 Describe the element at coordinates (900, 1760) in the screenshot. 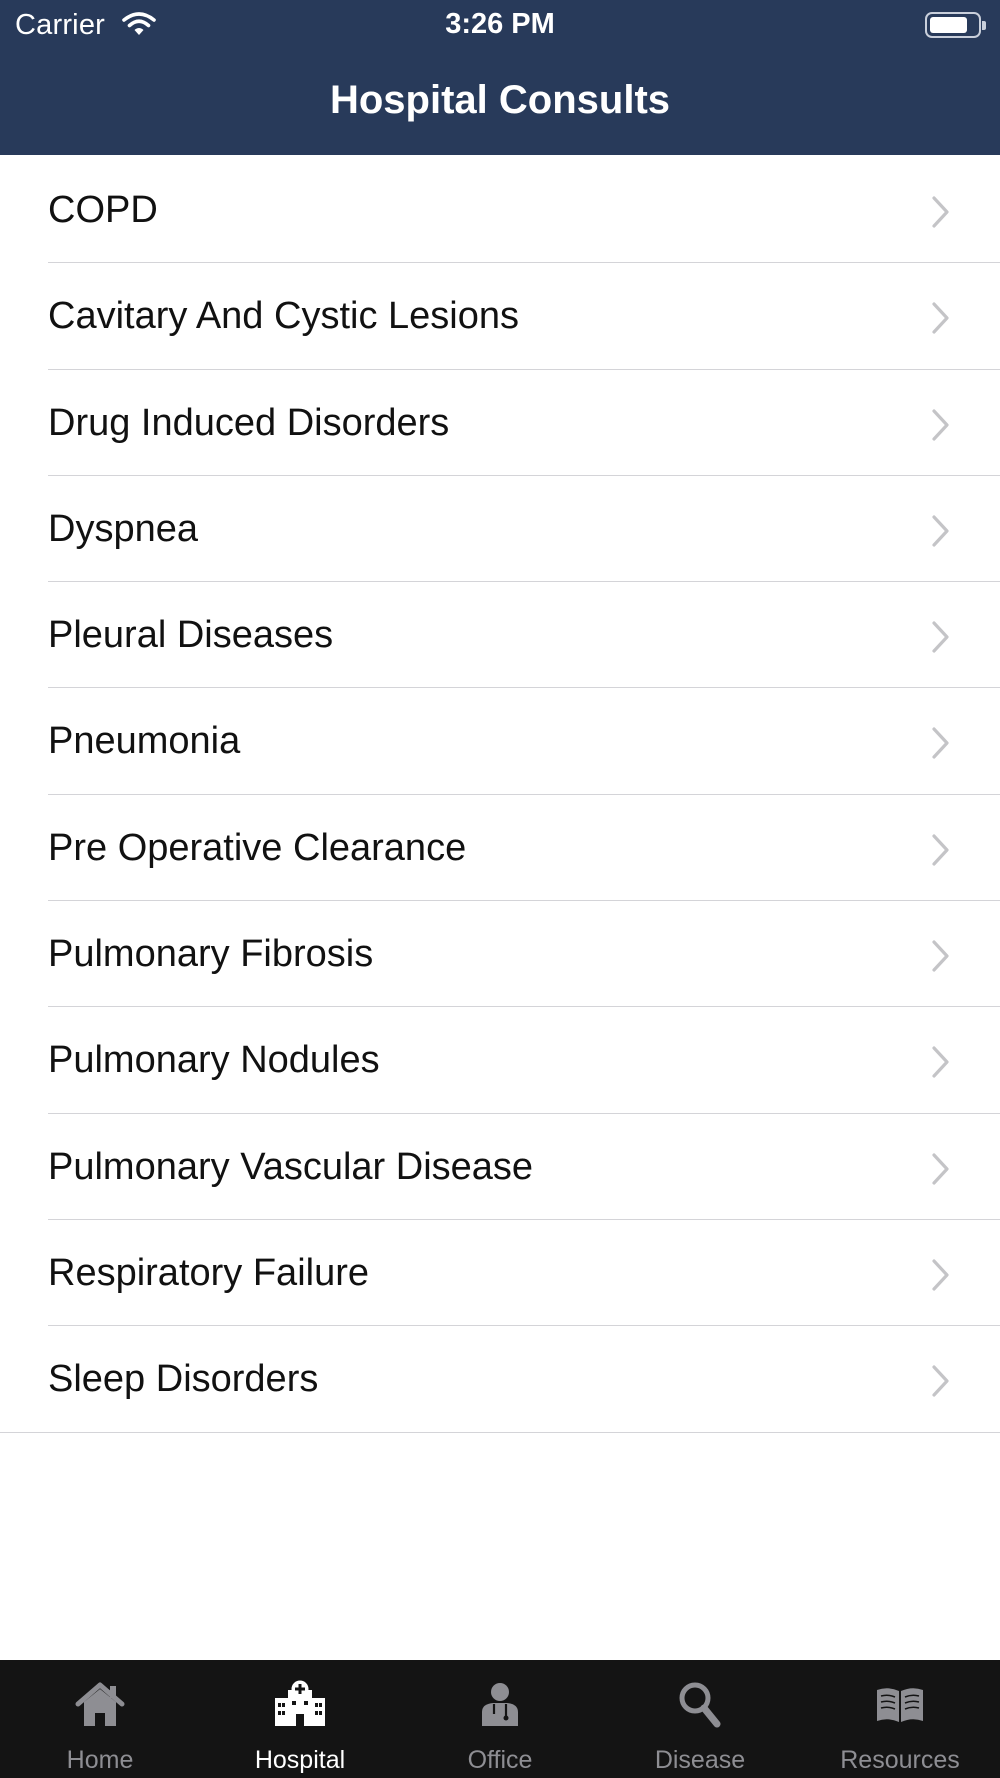

I see `tab-label: Resources` at that location.